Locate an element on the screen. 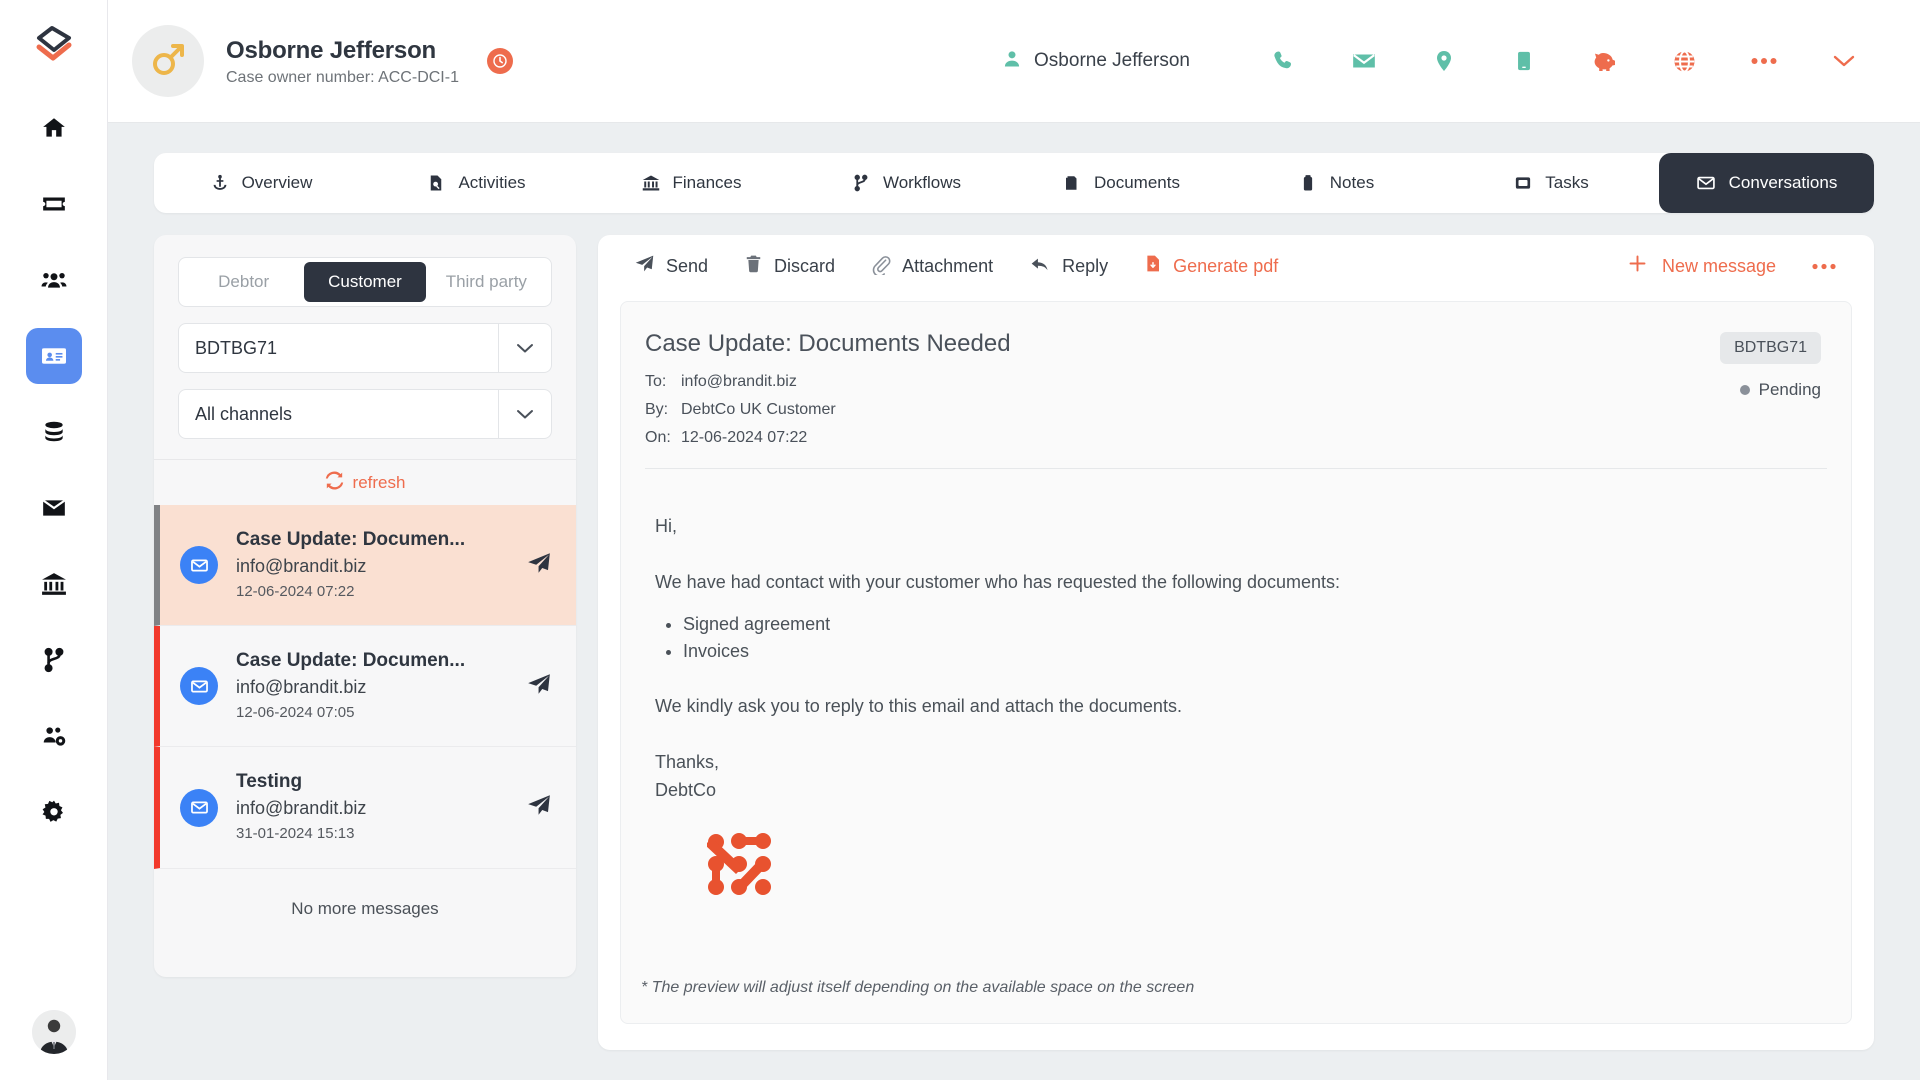 The height and width of the screenshot is (1080, 1920). status-badge: Pending is located at coordinates (1780, 390).